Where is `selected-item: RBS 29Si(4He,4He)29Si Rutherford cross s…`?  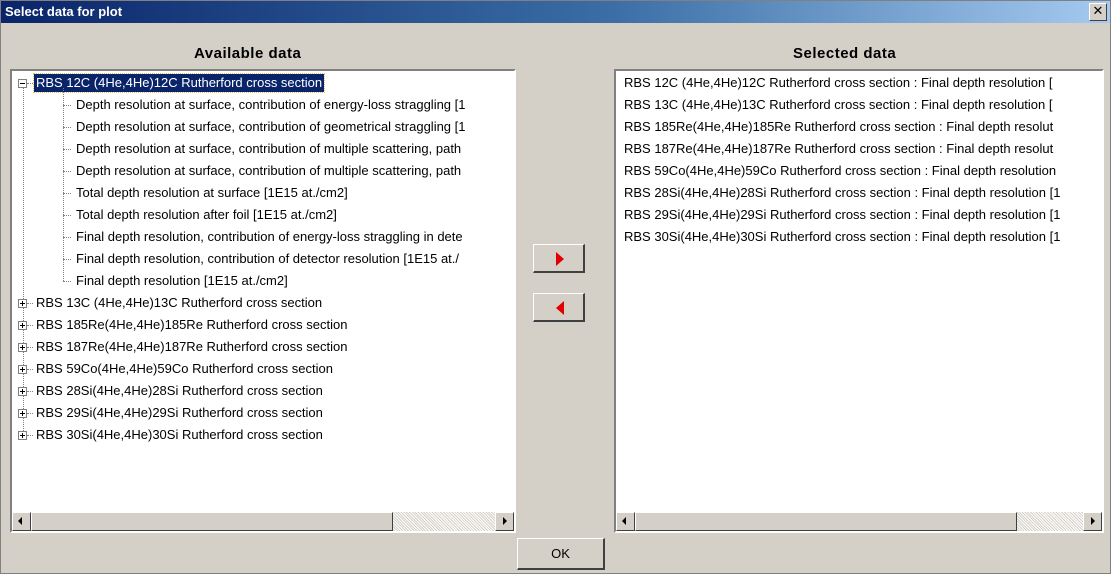 selected-item: RBS 29Si(4He,4He)29Si Rutherford cross s… is located at coordinates (842, 215).